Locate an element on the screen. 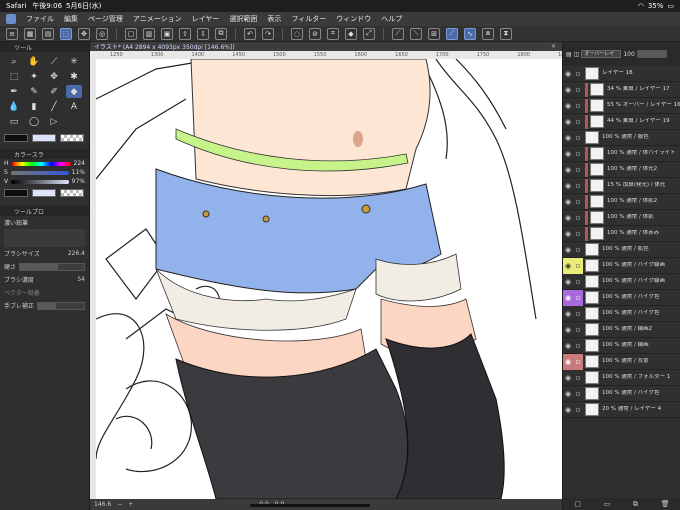 This screenshot has height=510, width=680. snap-icon: ⟍ is located at coordinates (416, 33).